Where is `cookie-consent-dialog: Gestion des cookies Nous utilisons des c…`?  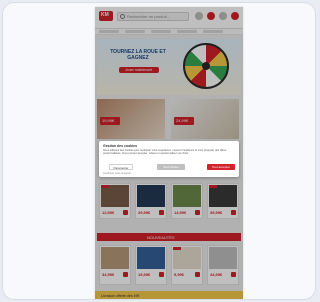 cookie-consent-dialog: Gestion des cookies Nous utilisons des c… is located at coordinates (169, 159).